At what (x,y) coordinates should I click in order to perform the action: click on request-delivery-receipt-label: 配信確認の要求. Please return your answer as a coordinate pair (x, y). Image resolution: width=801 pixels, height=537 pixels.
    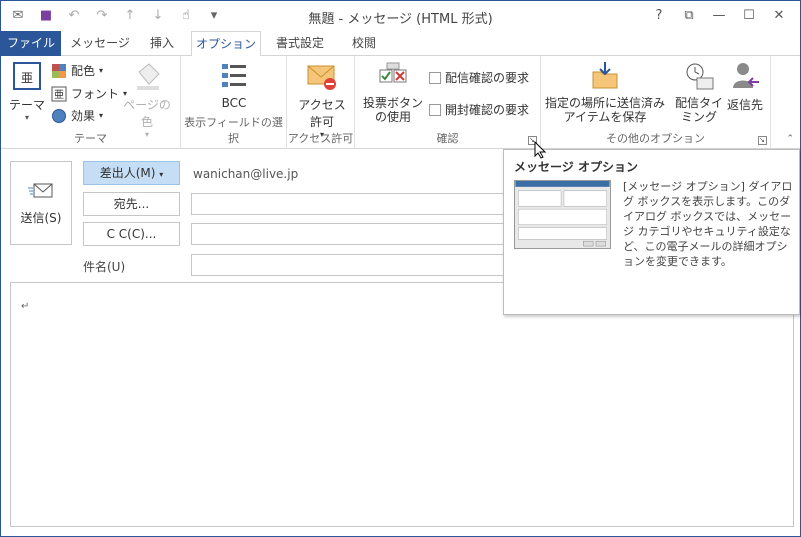
    Looking at the image, I should click on (487, 78).